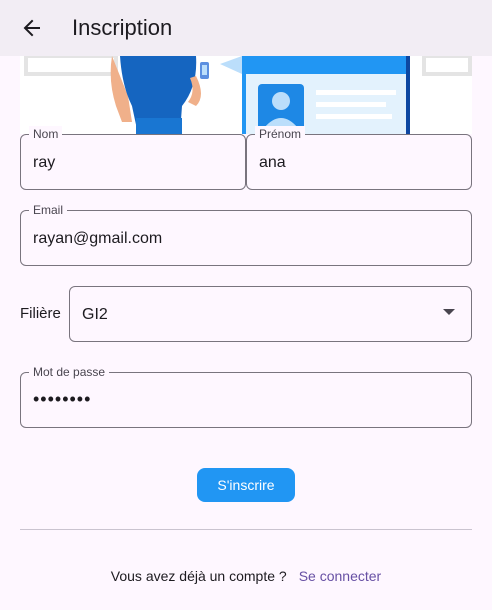 Image resolution: width=492 pixels, height=610 pixels. I want to click on dropdown-arrow-icon, so click(449, 312).